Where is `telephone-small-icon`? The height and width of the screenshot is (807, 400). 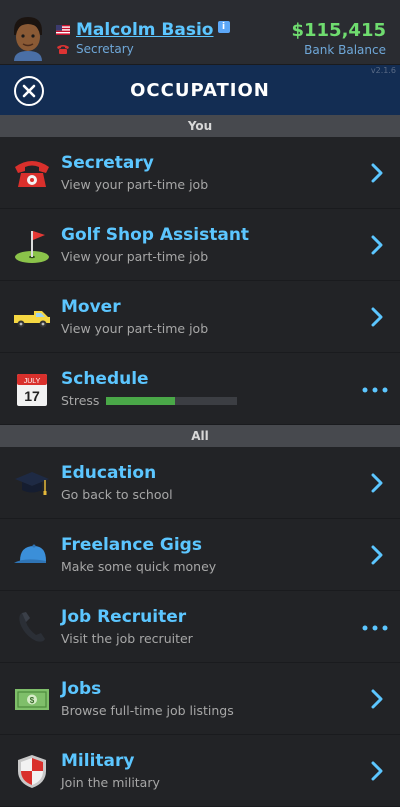 telephone-small-icon is located at coordinates (63, 49).